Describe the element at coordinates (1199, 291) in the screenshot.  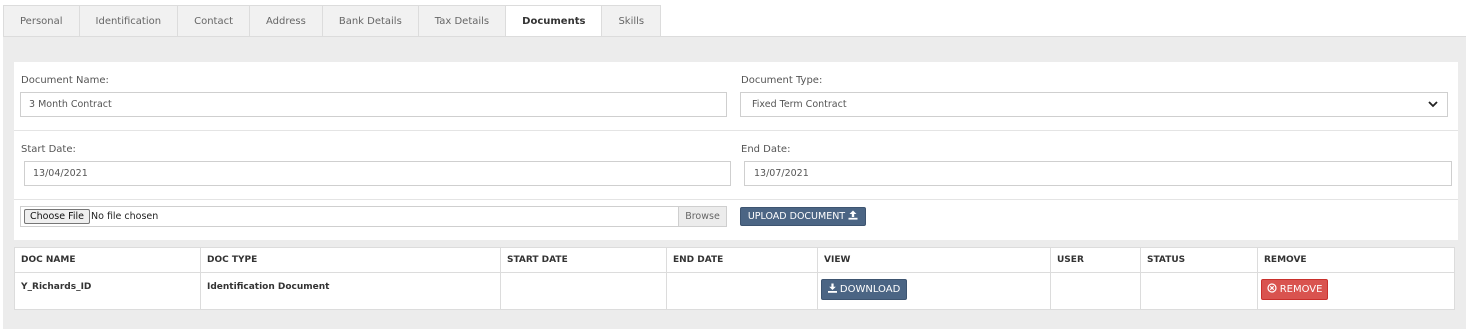
I see `status-cell` at that location.